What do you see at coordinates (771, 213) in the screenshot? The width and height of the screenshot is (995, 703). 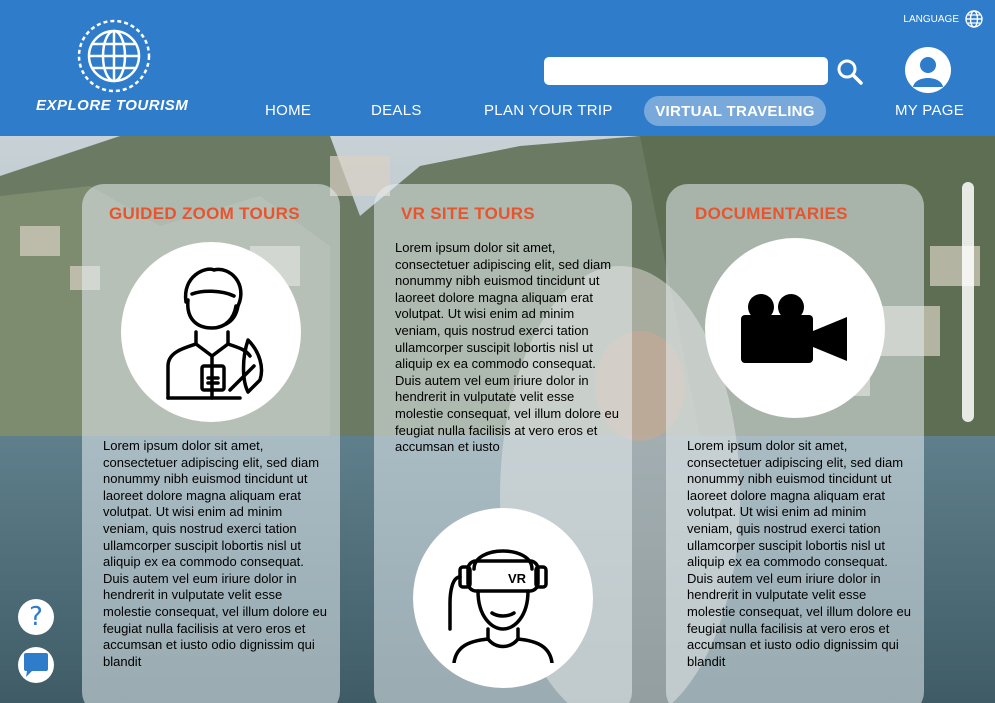 I see `card-title: DOCUMENTARIES` at bounding box center [771, 213].